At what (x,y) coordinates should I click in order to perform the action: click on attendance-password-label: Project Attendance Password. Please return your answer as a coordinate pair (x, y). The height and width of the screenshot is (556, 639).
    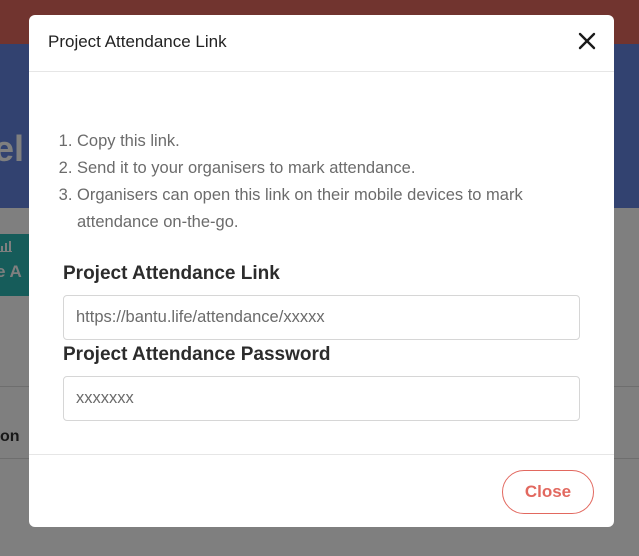
    Looking at the image, I should click on (197, 354).